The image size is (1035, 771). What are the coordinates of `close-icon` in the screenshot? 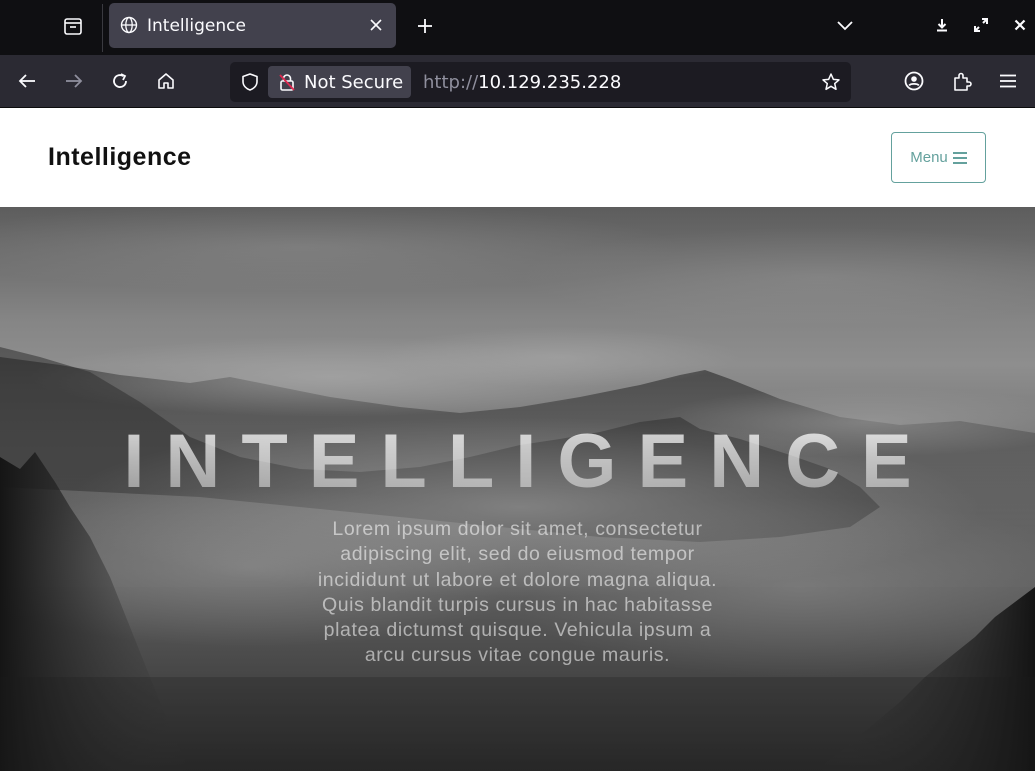 It's located at (376, 25).